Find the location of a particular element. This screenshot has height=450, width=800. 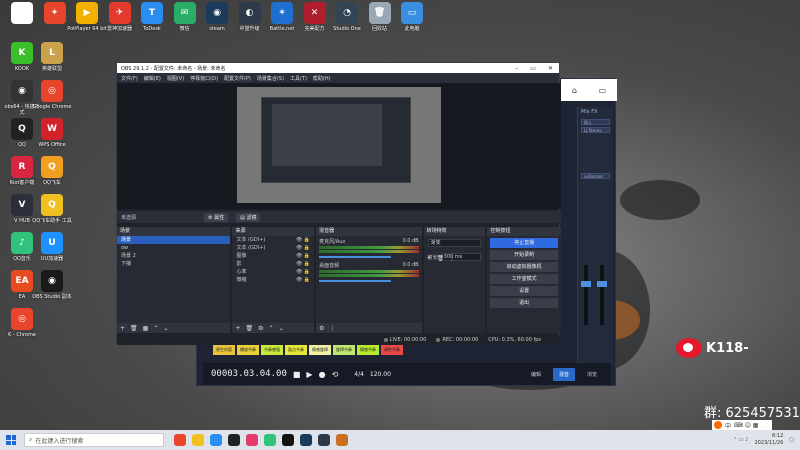

menu-item: 场景集合(S) is located at coordinates (270, 78).